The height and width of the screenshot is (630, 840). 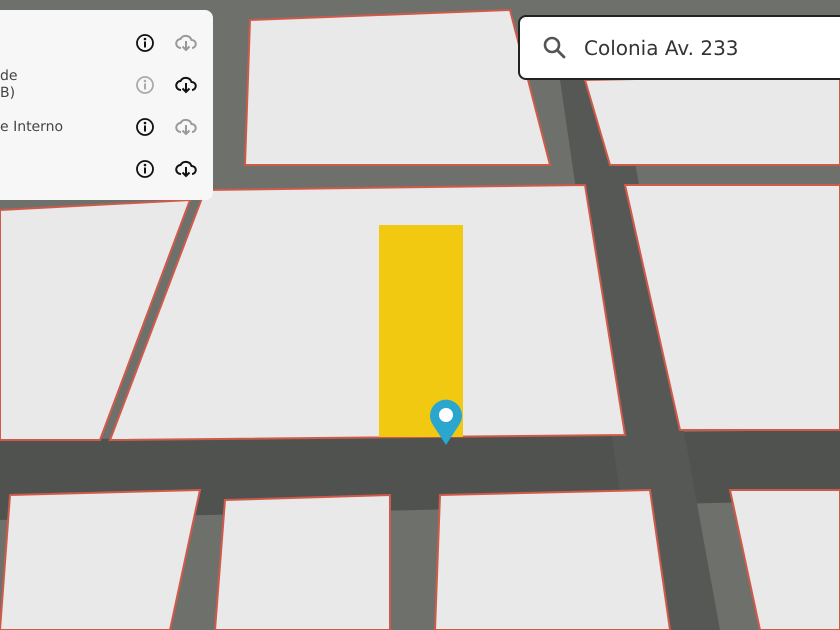 What do you see at coordinates (554, 47) in the screenshot?
I see `search-icon` at bounding box center [554, 47].